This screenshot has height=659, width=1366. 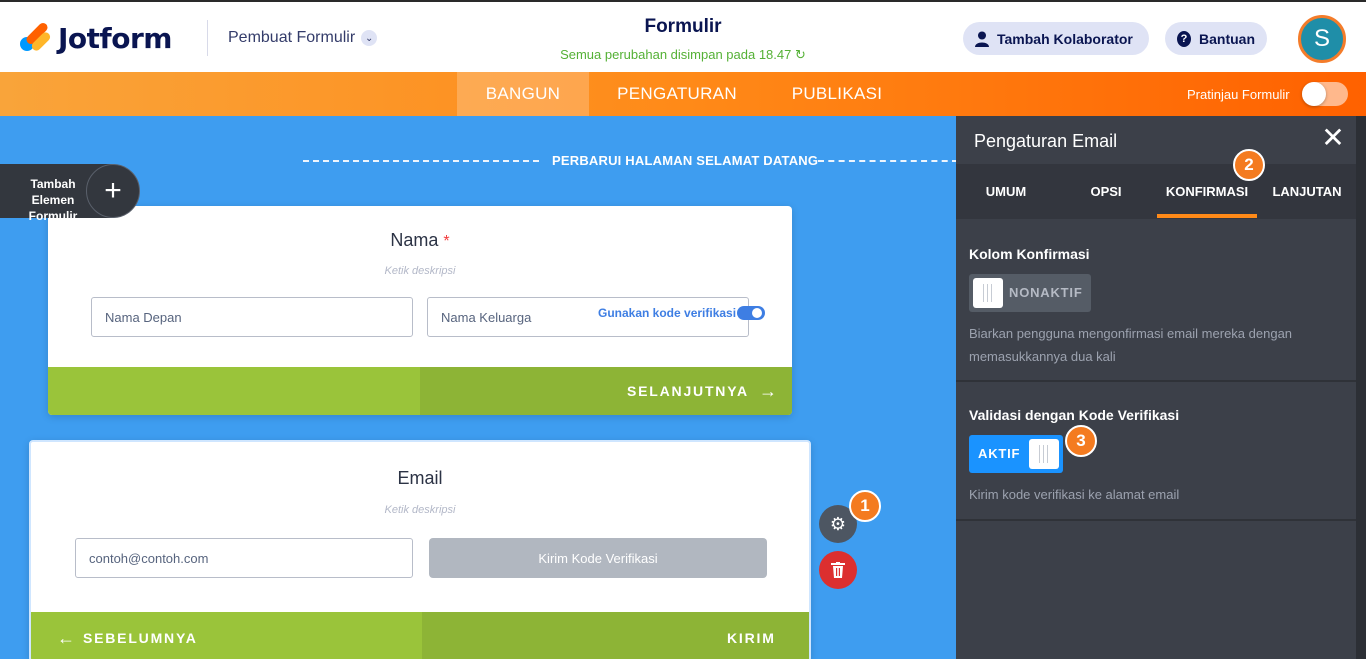 What do you see at coordinates (767, 390) in the screenshot?
I see `arrow-right-icon: →` at bounding box center [767, 390].